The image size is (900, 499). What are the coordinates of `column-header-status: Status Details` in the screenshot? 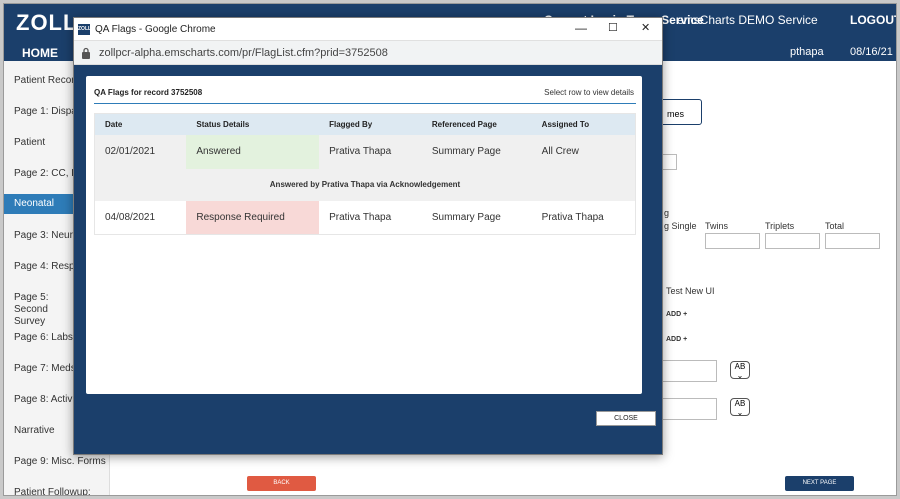 It's located at (253, 124).